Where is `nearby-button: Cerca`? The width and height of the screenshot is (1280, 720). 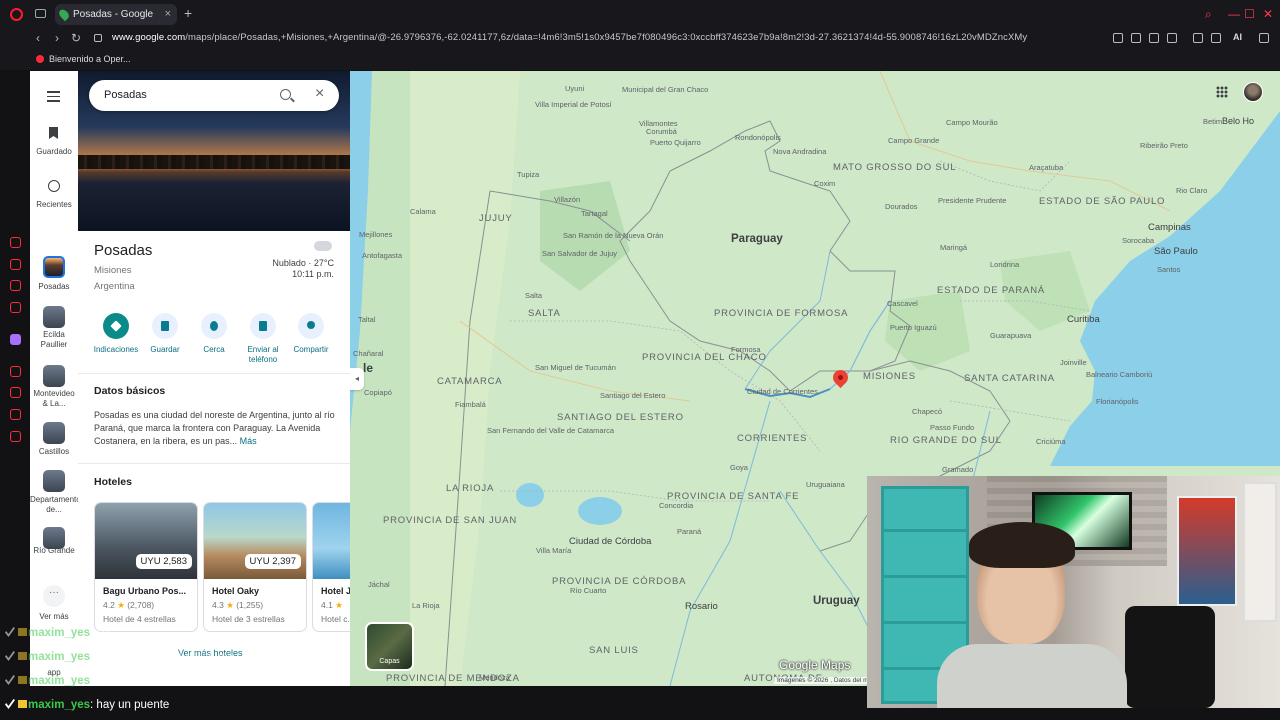
nearby-button: Cerca is located at coordinates (214, 334).